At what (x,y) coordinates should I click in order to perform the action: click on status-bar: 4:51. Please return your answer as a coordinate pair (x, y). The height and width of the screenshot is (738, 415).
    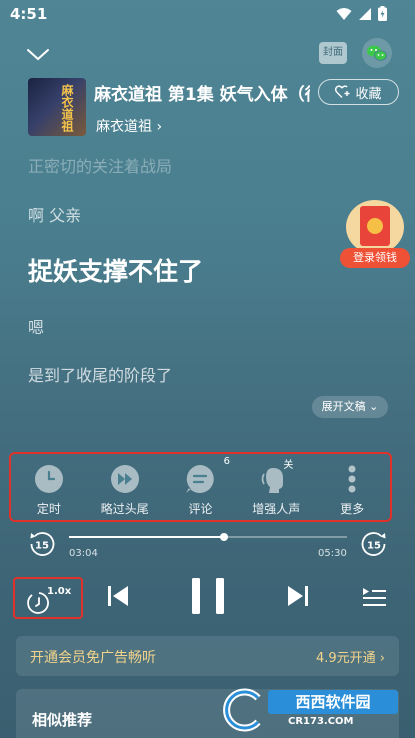
    Looking at the image, I should click on (207, 14).